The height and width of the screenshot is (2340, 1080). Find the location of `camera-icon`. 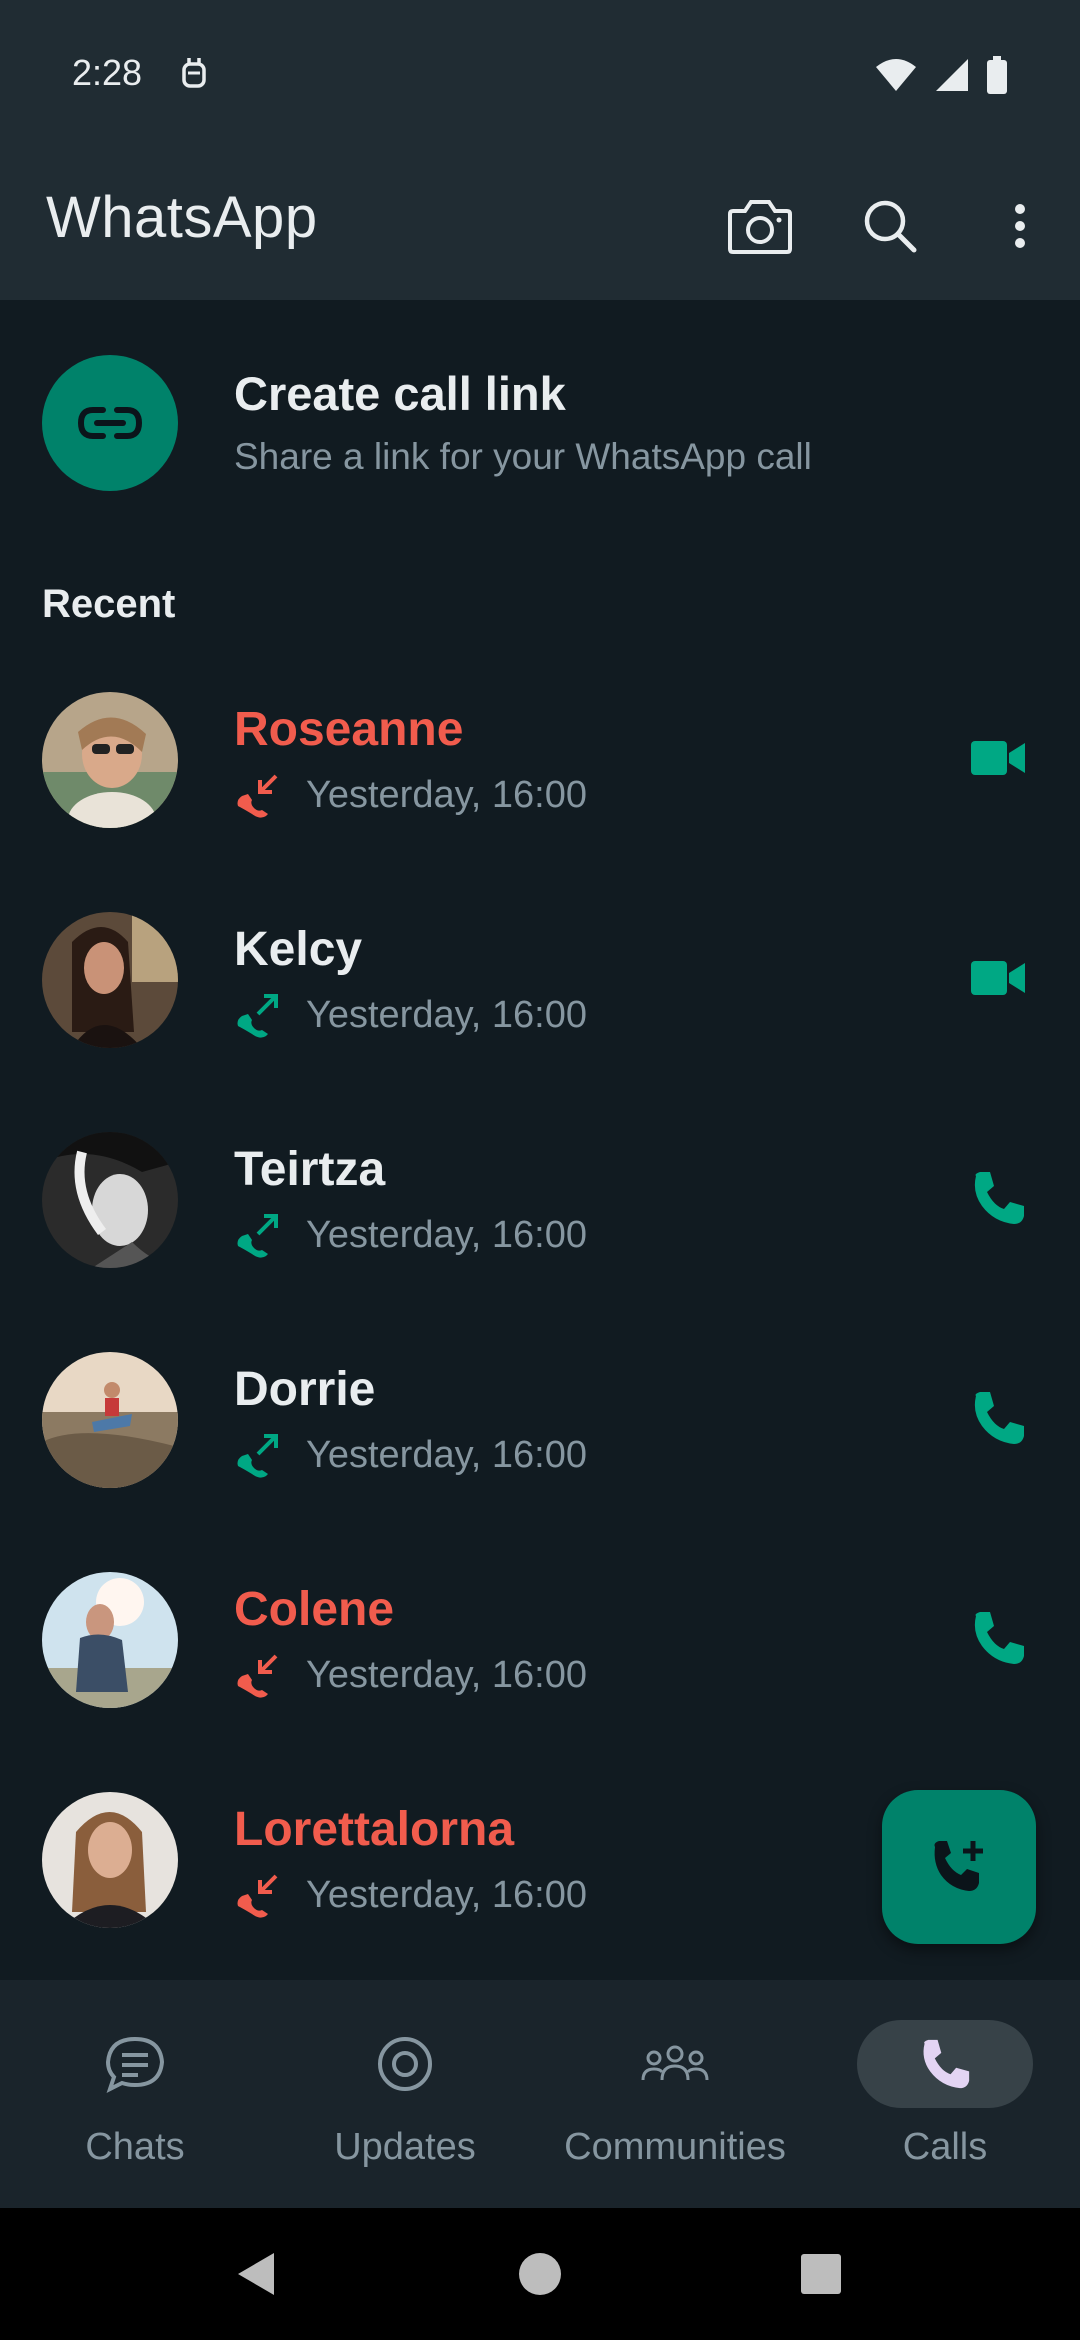

camera-icon is located at coordinates (760, 226).